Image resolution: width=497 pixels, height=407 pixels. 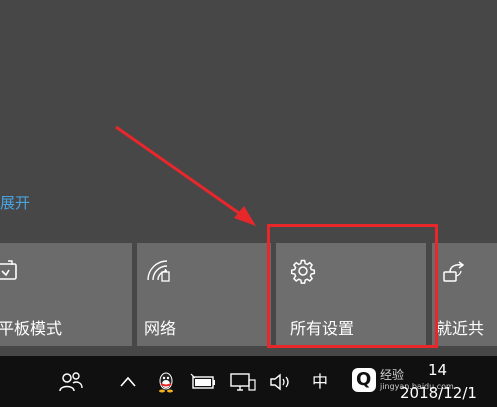 I want to click on battery-icon, so click(x=204, y=382).